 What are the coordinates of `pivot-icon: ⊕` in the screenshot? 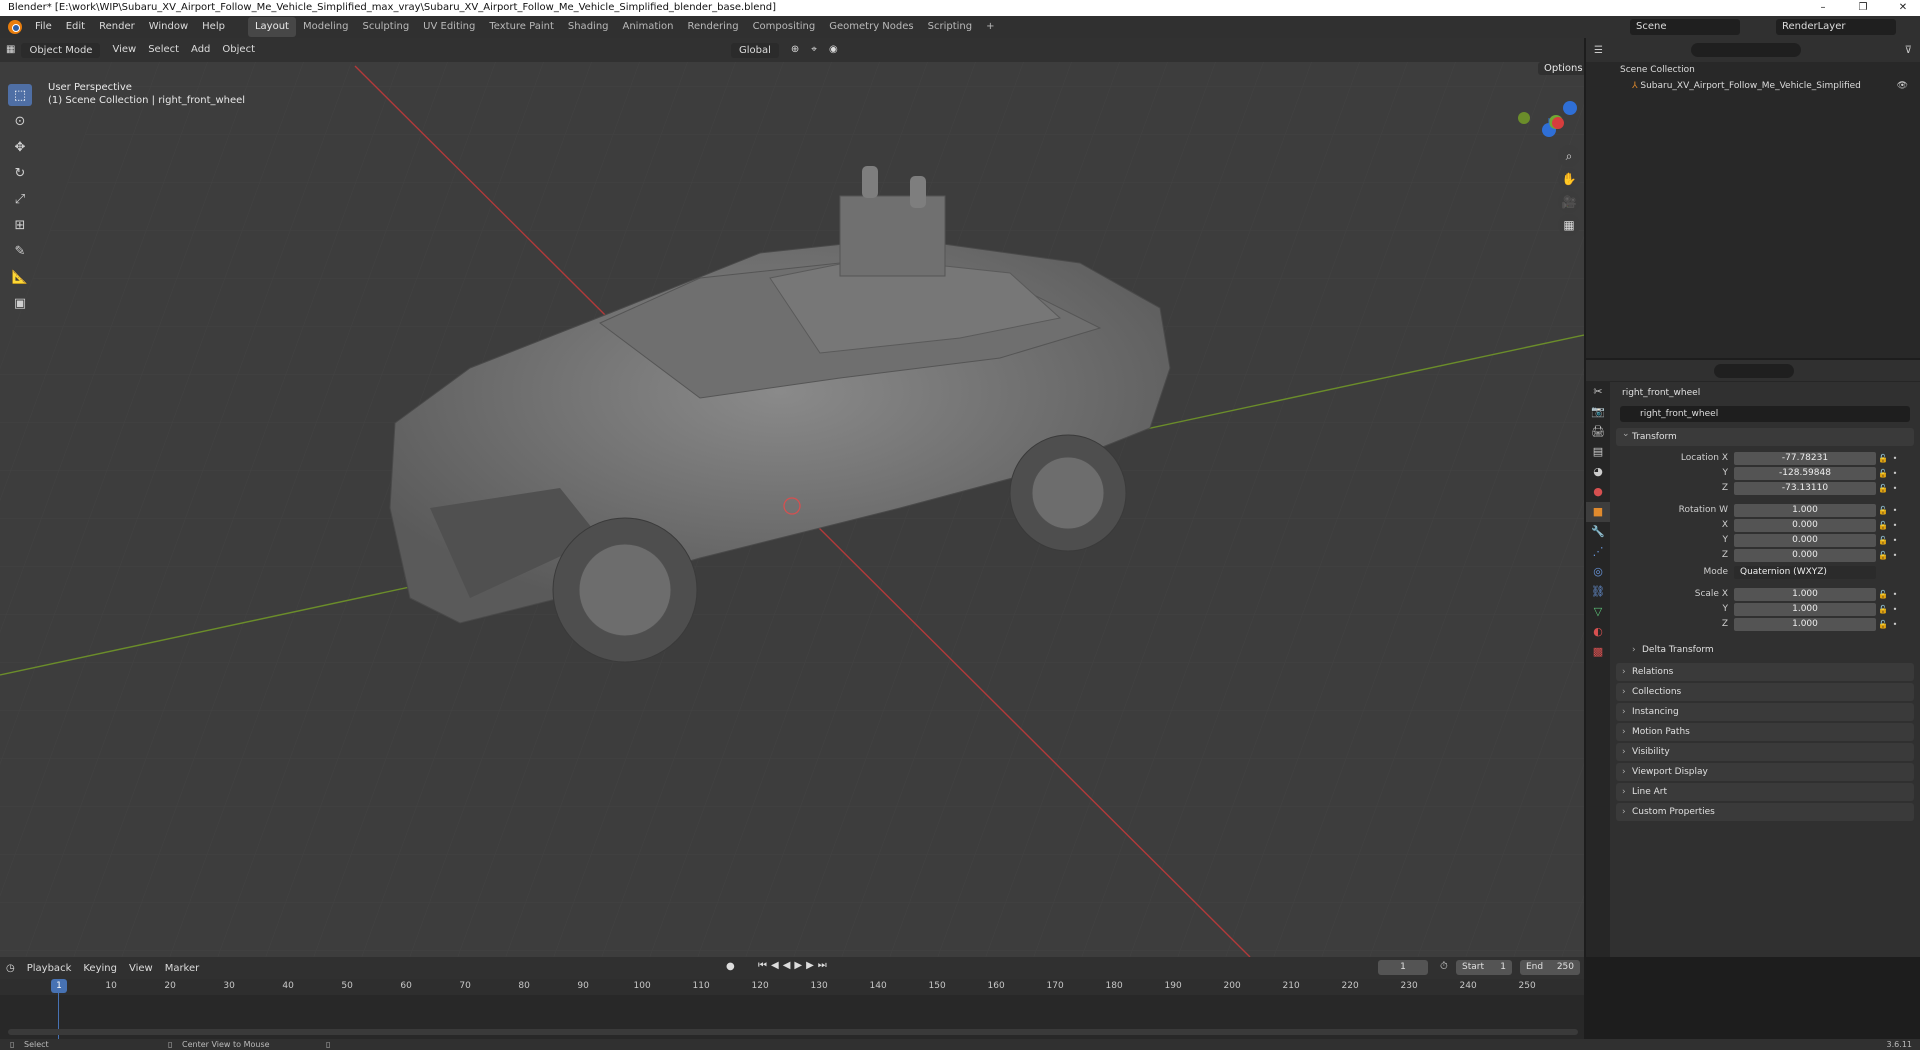 It's located at (795, 50).